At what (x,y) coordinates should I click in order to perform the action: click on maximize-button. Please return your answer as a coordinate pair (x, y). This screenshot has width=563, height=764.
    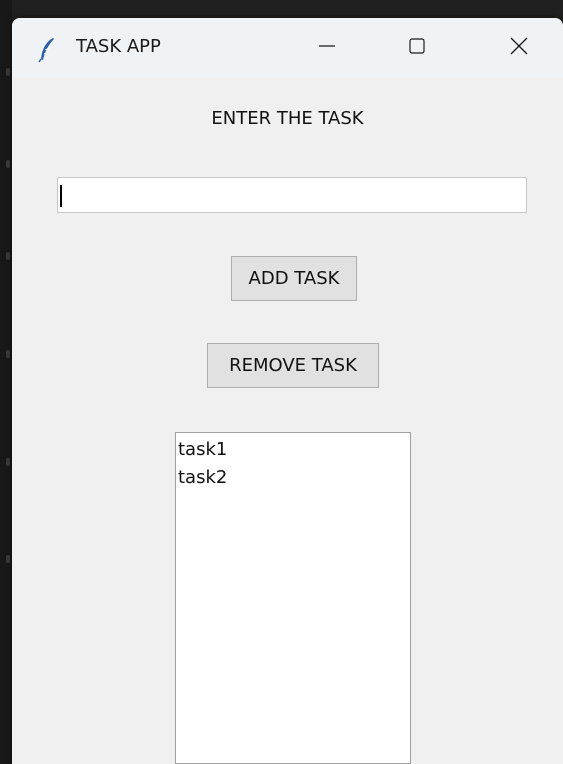
    Looking at the image, I should click on (417, 48).